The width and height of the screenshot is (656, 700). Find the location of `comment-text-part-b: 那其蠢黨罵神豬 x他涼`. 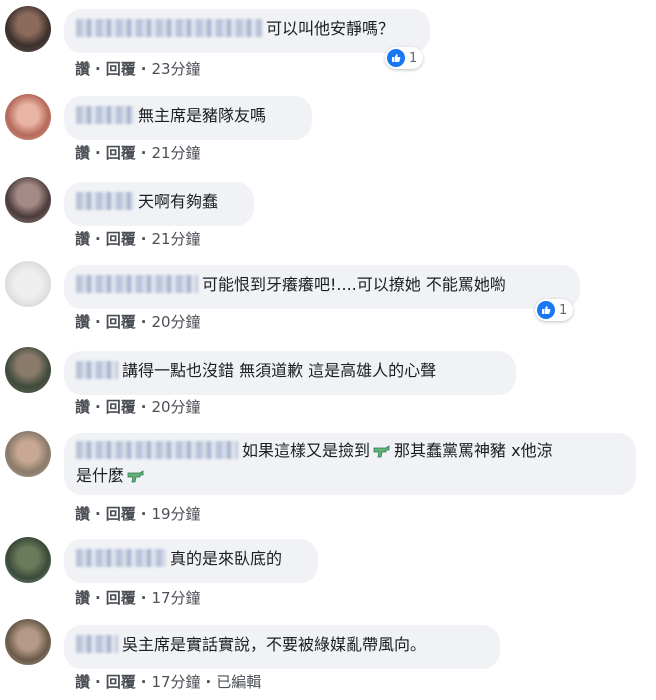

comment-text-part-b: 那其蠢黨罵神豬 x他涼 is located at coordinates (473, 450).